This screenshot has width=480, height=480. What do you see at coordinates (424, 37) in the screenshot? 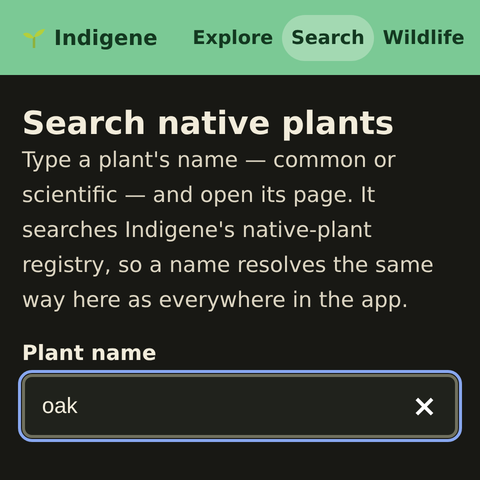
I see `nav-link: Wildlife` at bounding box center [424, 37].